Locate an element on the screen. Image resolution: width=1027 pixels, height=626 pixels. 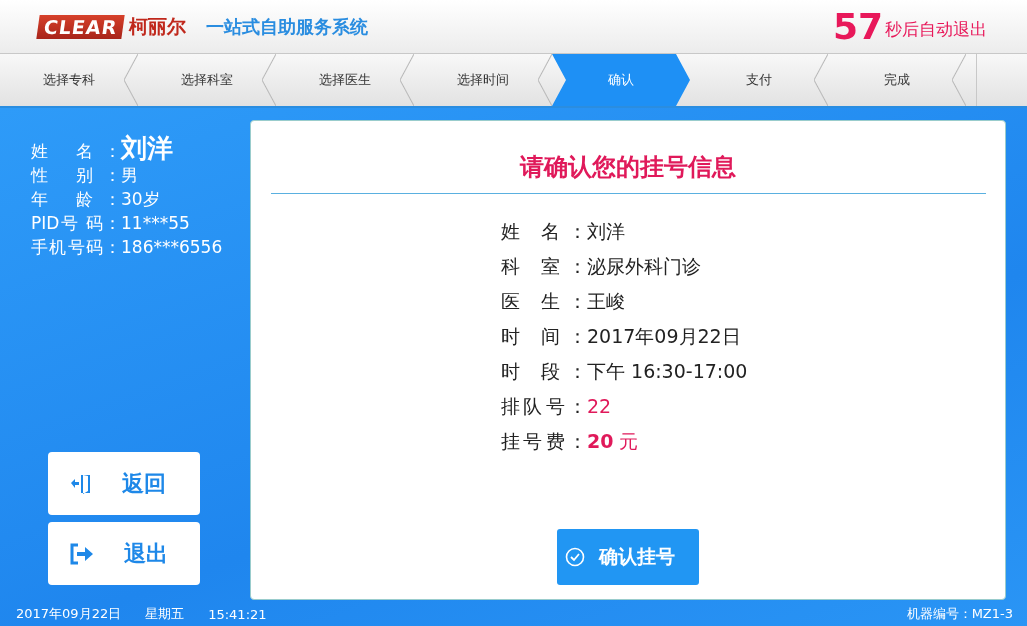
exit-button: 退出 is located at coordinates (124, 553).